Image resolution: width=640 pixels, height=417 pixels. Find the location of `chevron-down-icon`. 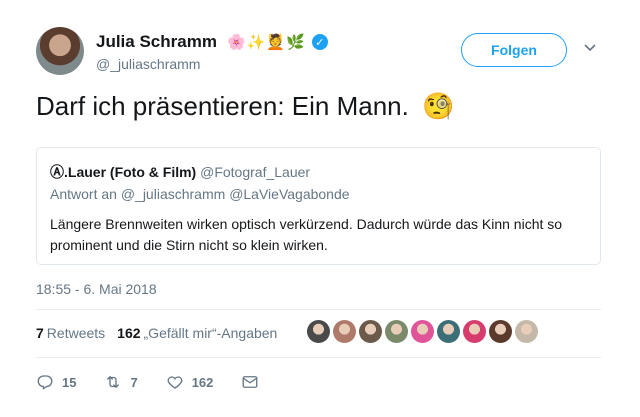

chevron-down-icon is located at coordinates (590, 48).